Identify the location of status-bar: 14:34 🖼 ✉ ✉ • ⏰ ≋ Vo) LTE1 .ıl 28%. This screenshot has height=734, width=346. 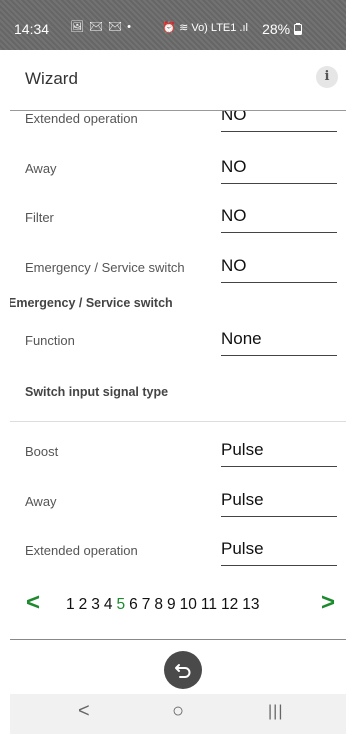
(173, 25).